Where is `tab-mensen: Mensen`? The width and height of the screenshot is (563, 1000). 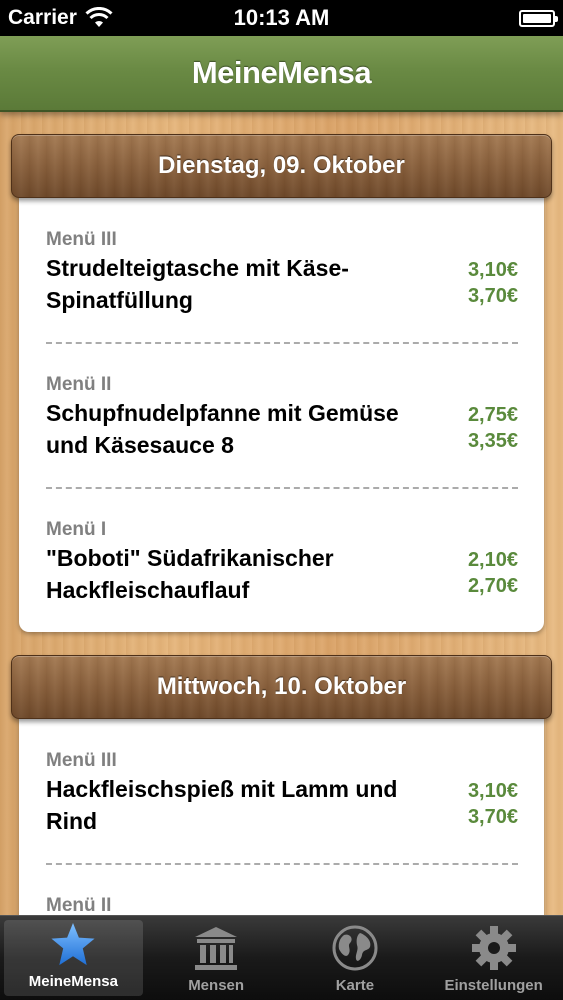
tab-mensen: Mensen is located at coordinates (216, 958).